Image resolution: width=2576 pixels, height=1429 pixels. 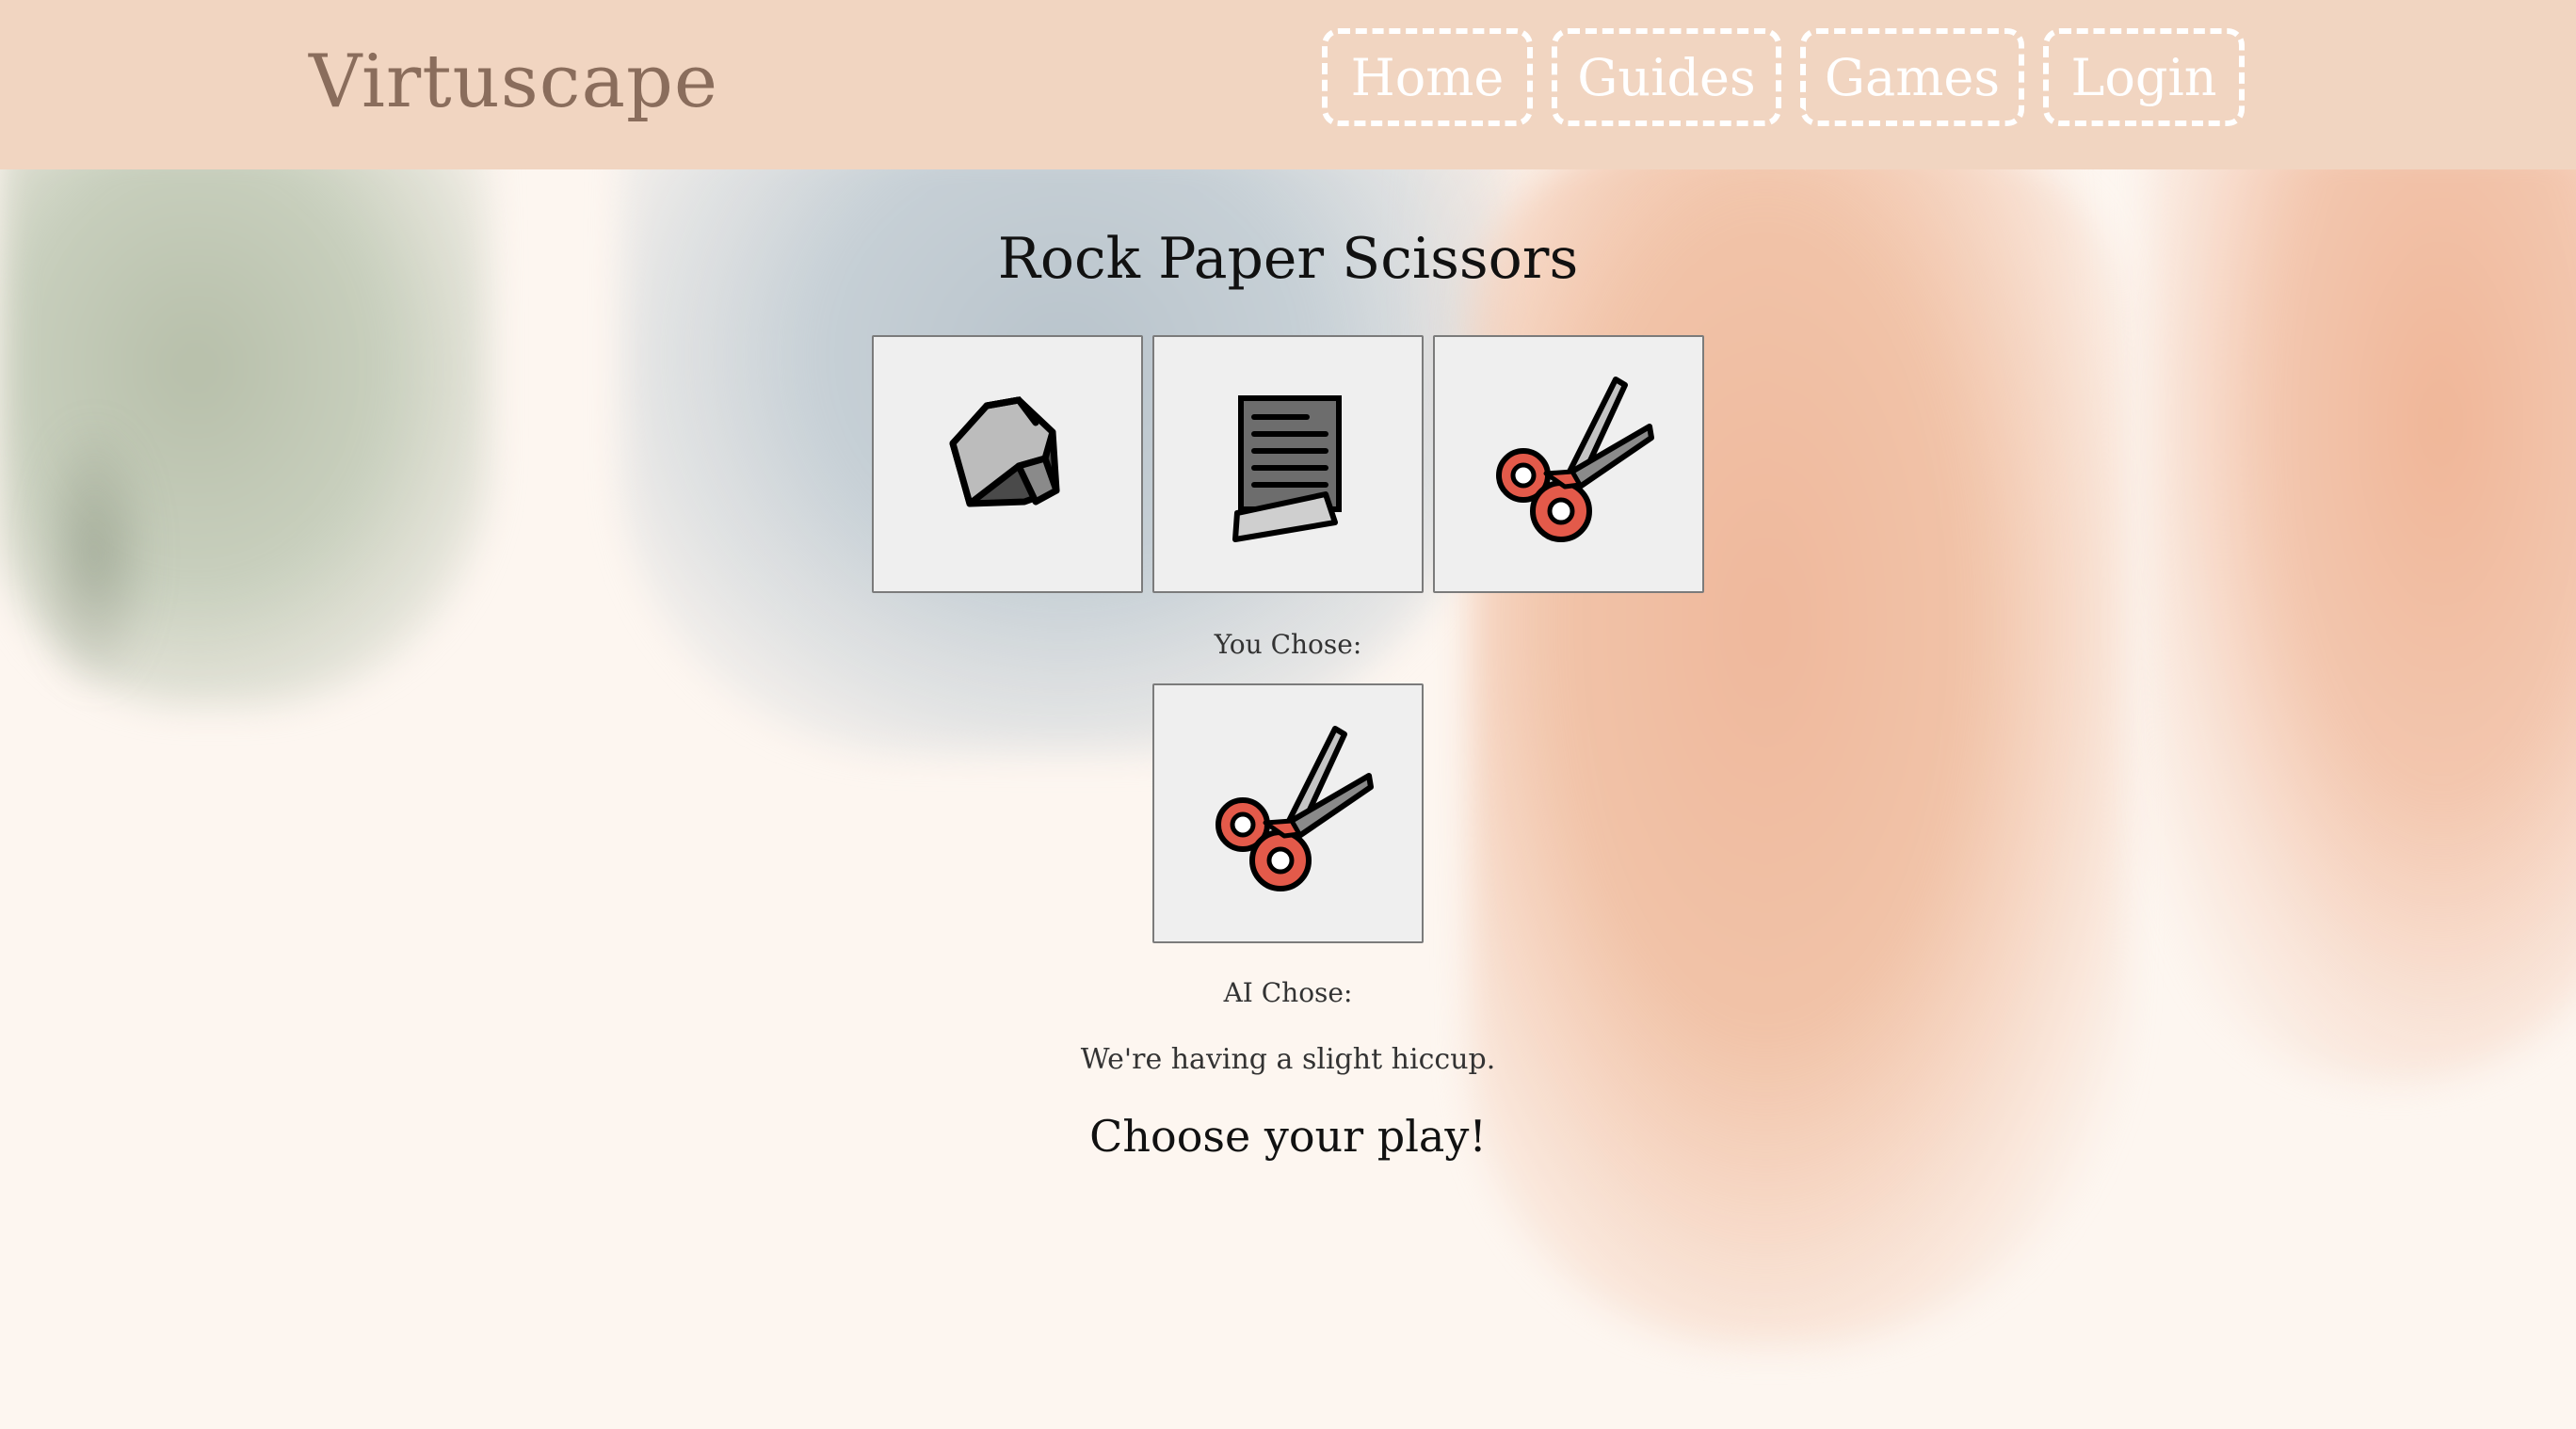 I want to click on scissors-choice-button, so click(x=1568, y=464).